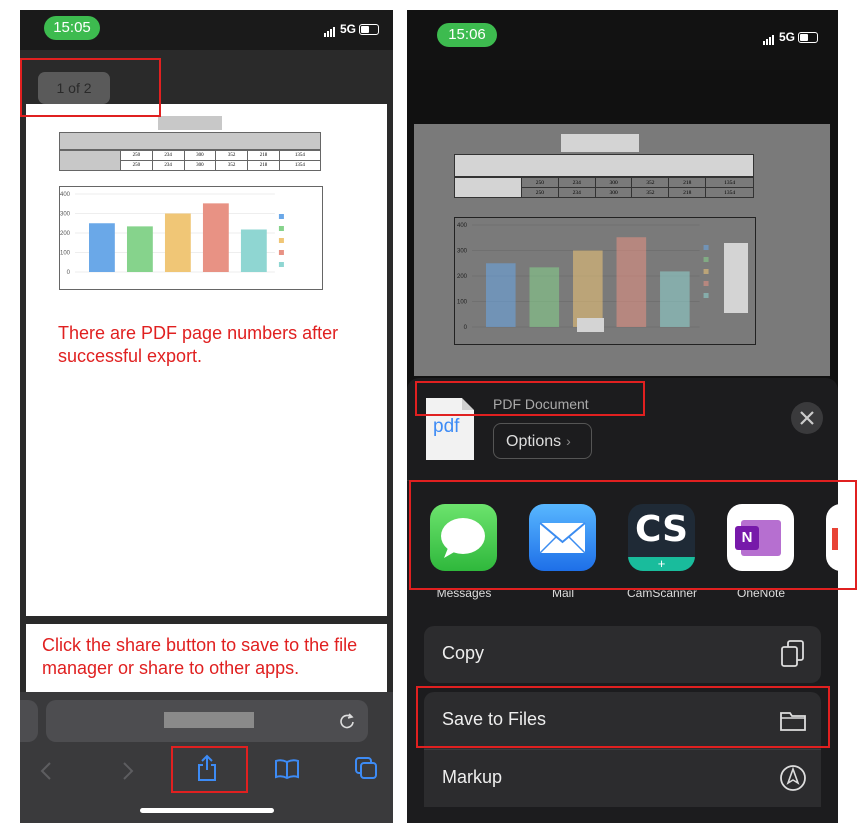  What do you see at coordinates (622, 654) in the screenshot?
I see `action-copy: Copy` at bounding box center [622, 654].